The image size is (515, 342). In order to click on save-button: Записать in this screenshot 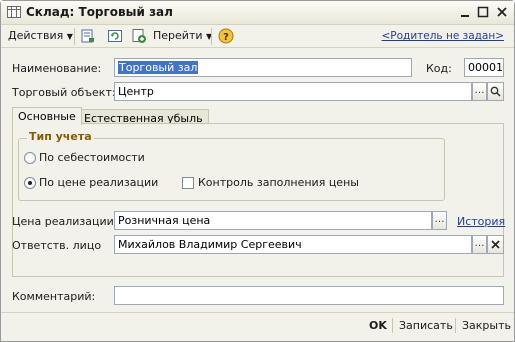, I will do `click(426, 325)`.